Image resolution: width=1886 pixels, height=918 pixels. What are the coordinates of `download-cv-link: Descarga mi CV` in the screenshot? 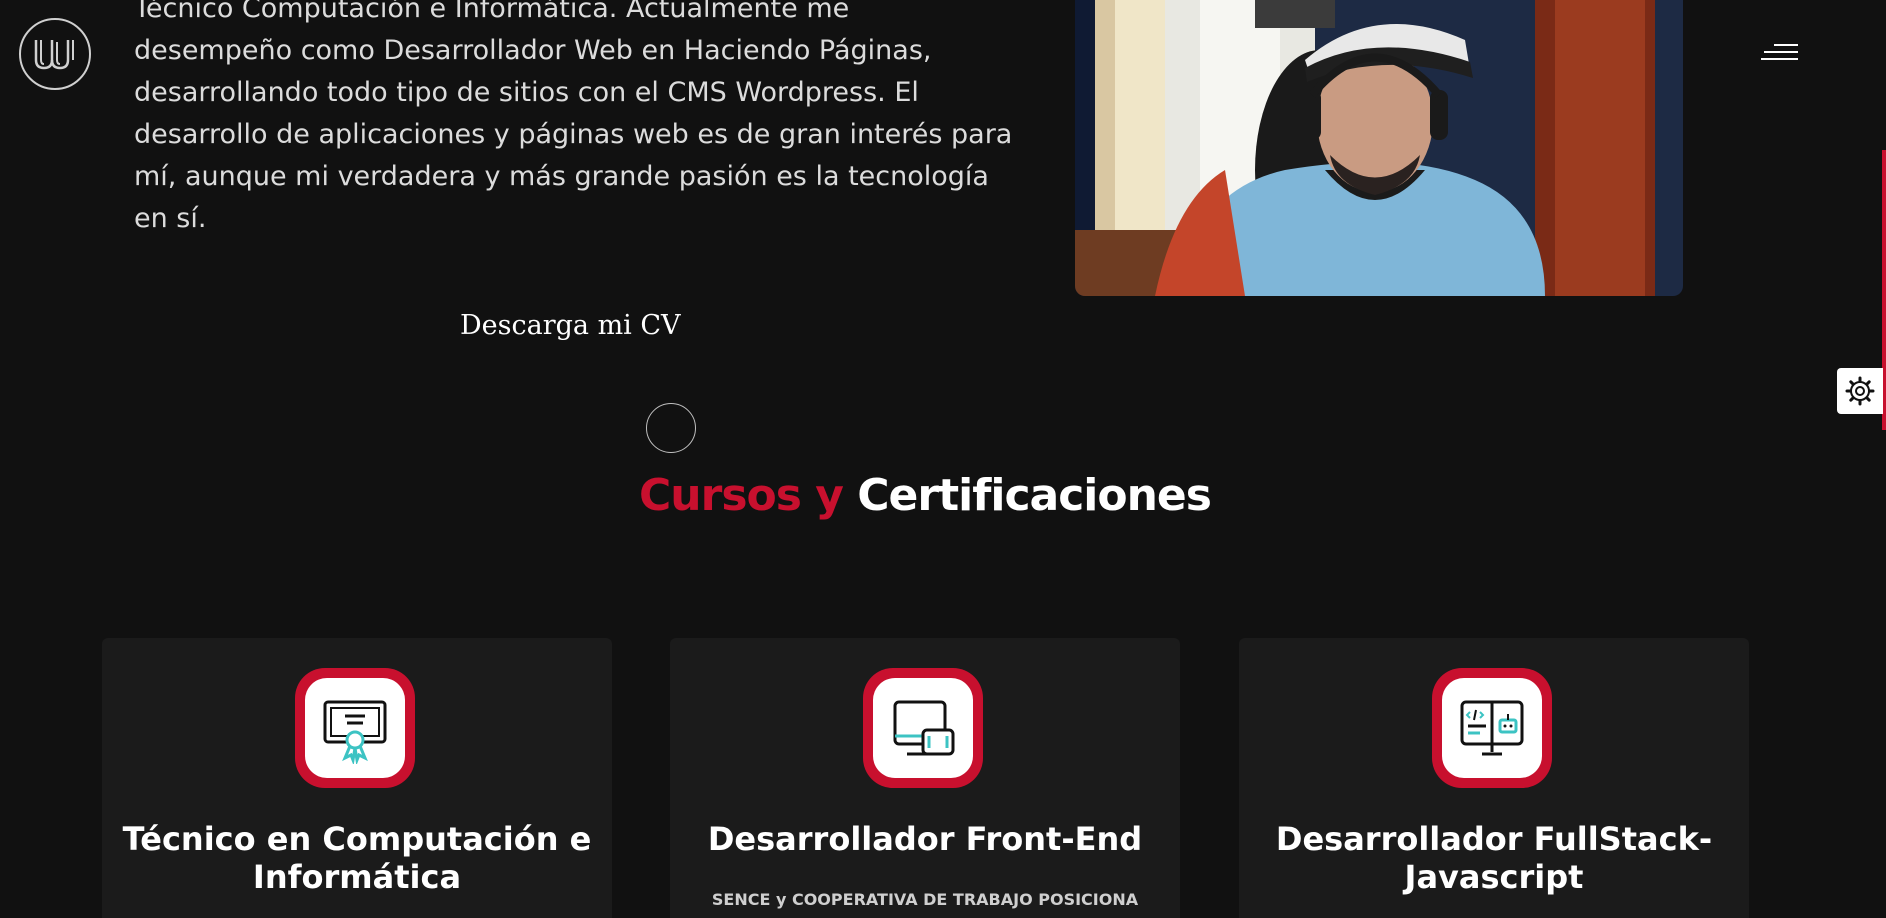 It's located at (570, 325).